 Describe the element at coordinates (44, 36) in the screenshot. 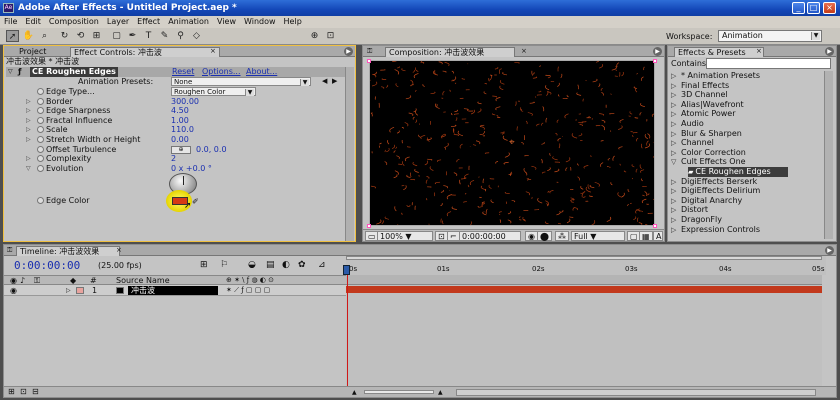

I see `zoom-icon: ⌕` at that location.